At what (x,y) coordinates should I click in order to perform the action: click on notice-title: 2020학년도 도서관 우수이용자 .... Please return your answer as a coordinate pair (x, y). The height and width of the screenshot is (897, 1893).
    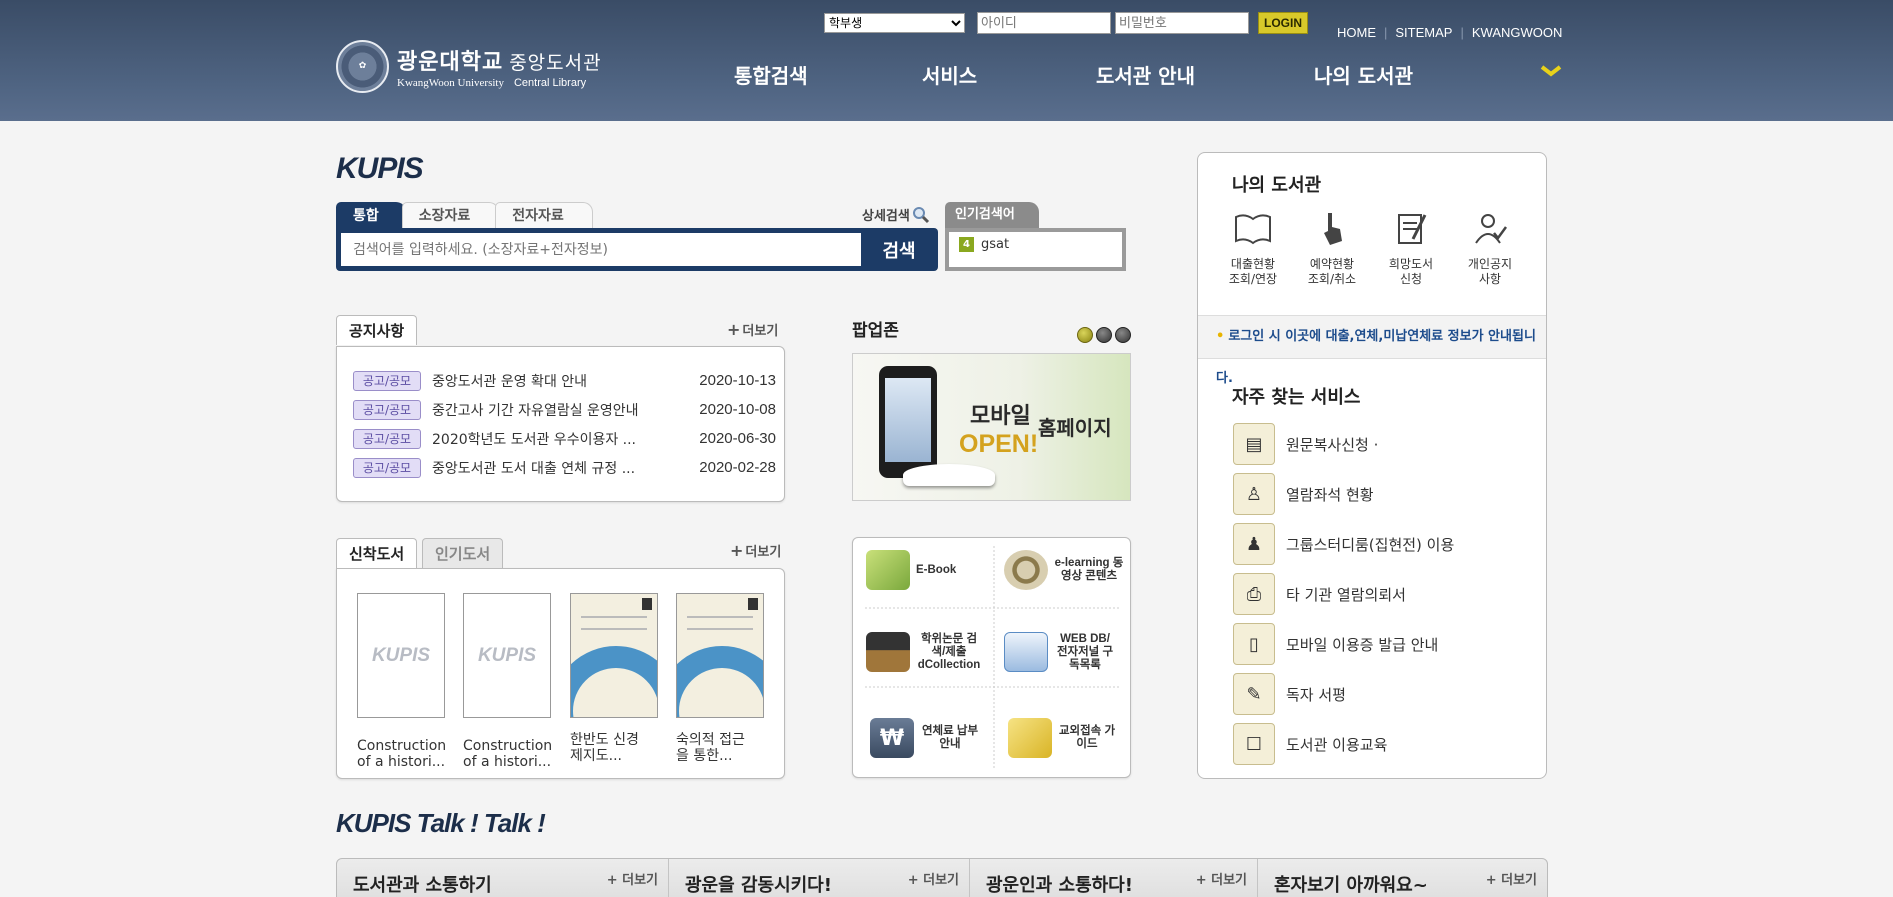
    Looking at the image, I should click on (559, 439).